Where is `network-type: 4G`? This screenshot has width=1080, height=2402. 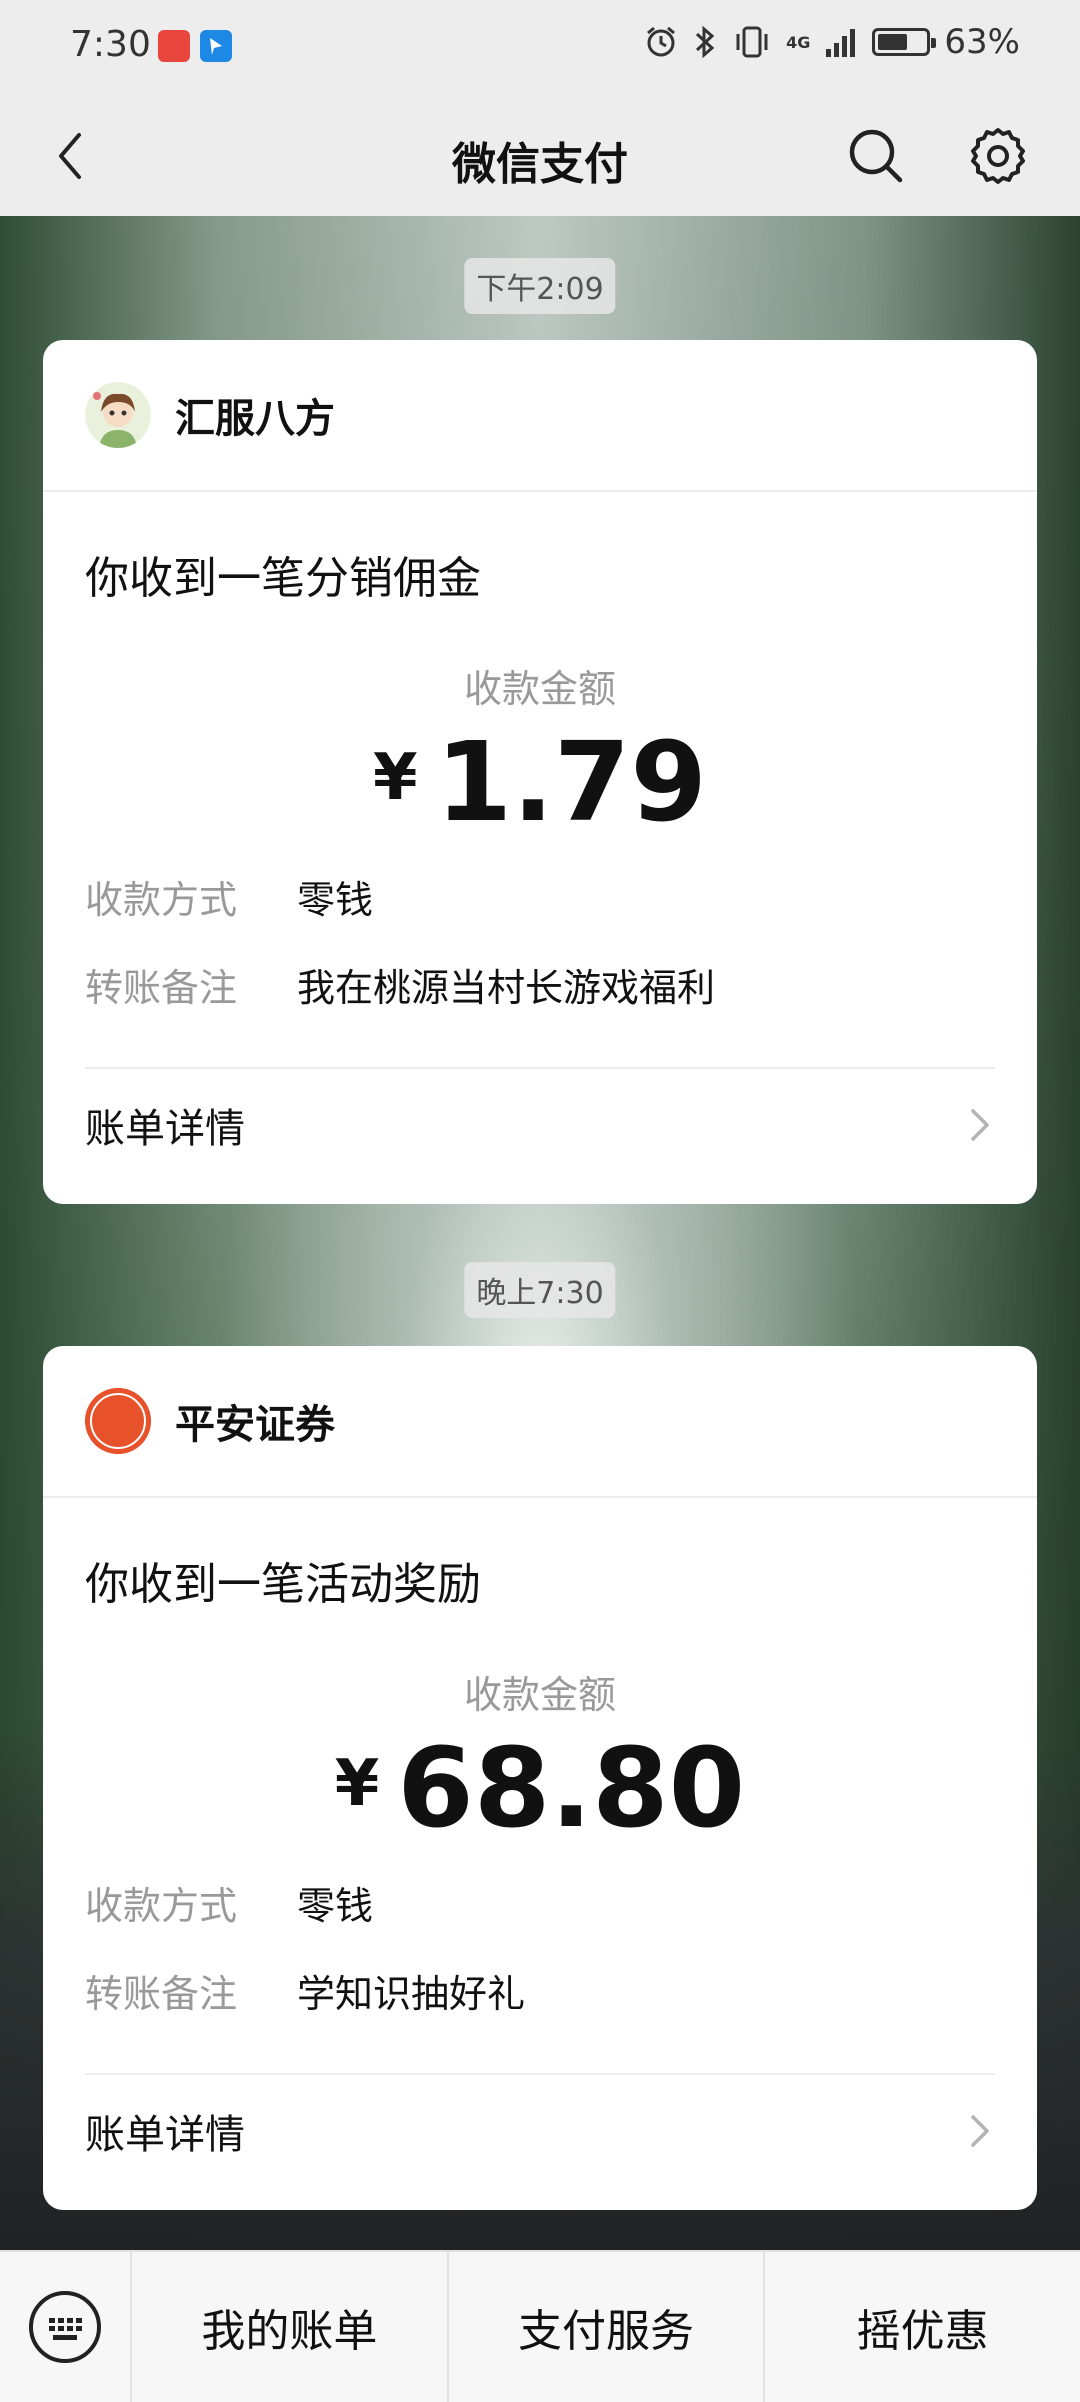
network-type: 4G is located at coordinates (798, 42).